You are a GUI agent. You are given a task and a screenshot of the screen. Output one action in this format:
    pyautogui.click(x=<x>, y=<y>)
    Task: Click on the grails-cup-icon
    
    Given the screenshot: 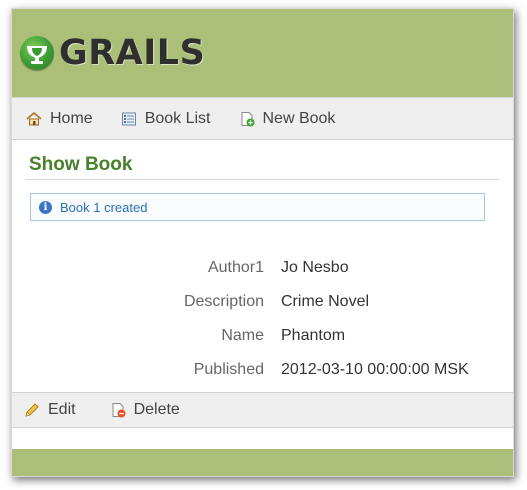 What is the action you would take?
    pyautogui.click(x=37, y=53)
    